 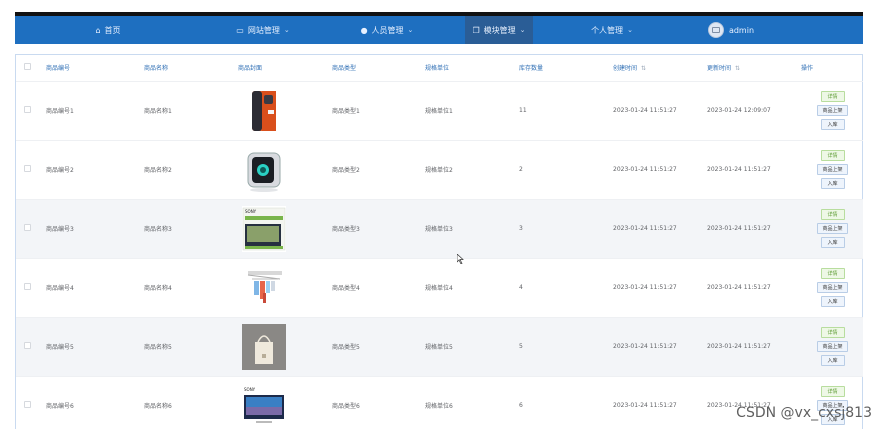 What do you see at coordinates (746, 68) in the screenshot?
I see `header-updated: 更新时间 ⇅` at bounding box center [746, 68].